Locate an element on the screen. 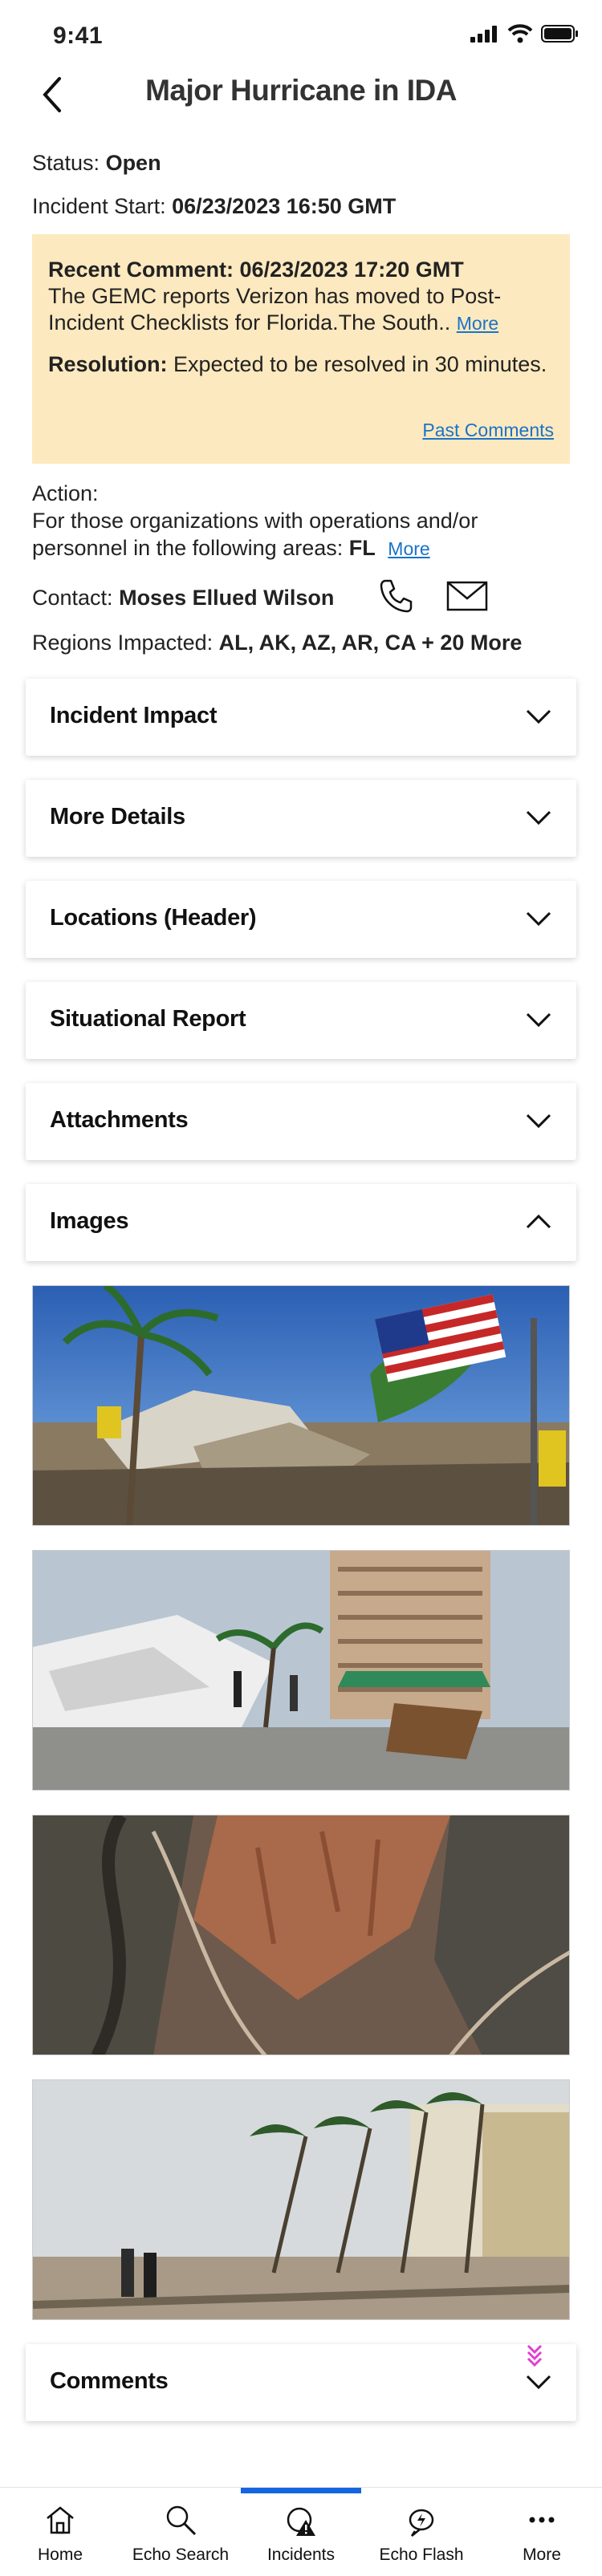  section-incident-impact: Incident Impact is located at coordinates (301, 717).